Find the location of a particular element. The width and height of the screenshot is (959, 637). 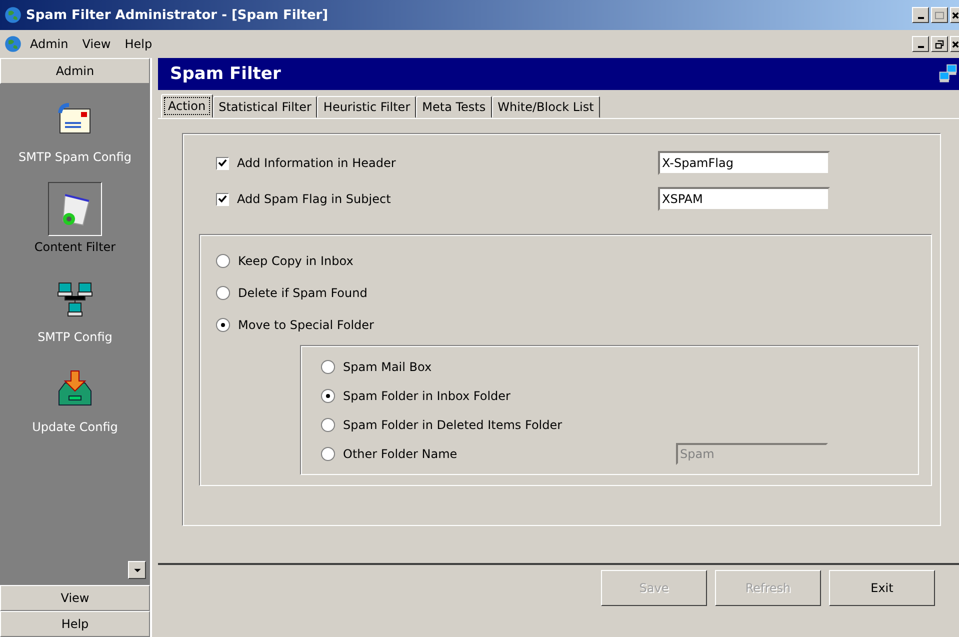

radio-label: Delete if Spam Found is located at coordinates (303, 293).